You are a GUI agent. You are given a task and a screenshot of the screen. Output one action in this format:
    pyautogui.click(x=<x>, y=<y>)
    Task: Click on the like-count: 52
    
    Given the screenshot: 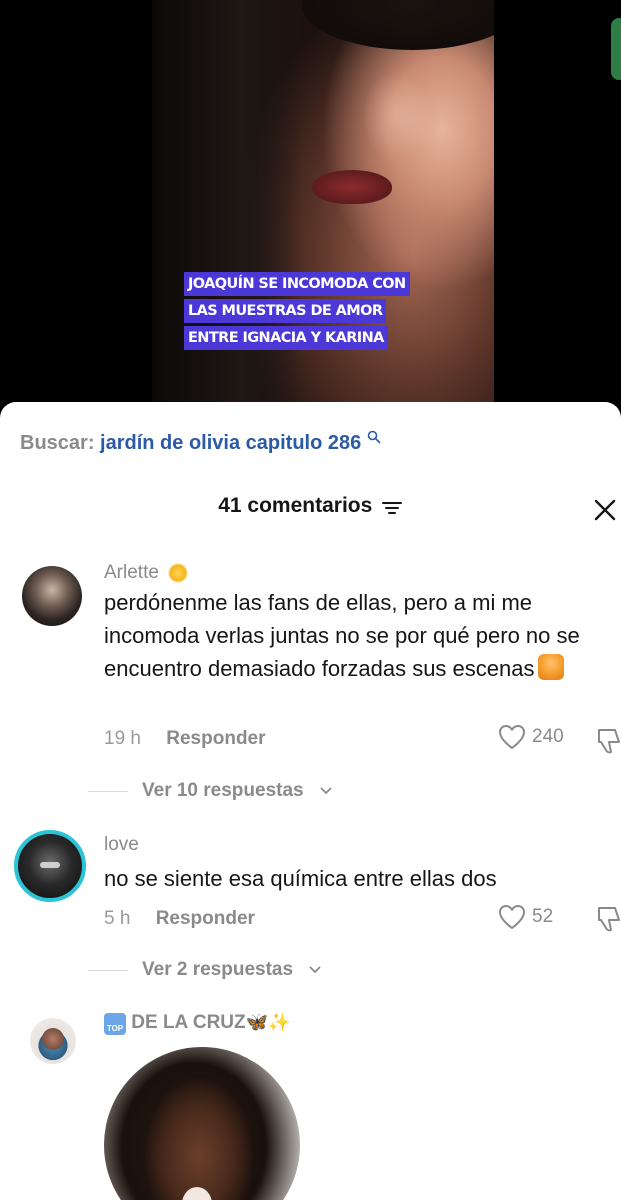 What is the action you would take?
    pyautogui.click(x=543, y=916)
    